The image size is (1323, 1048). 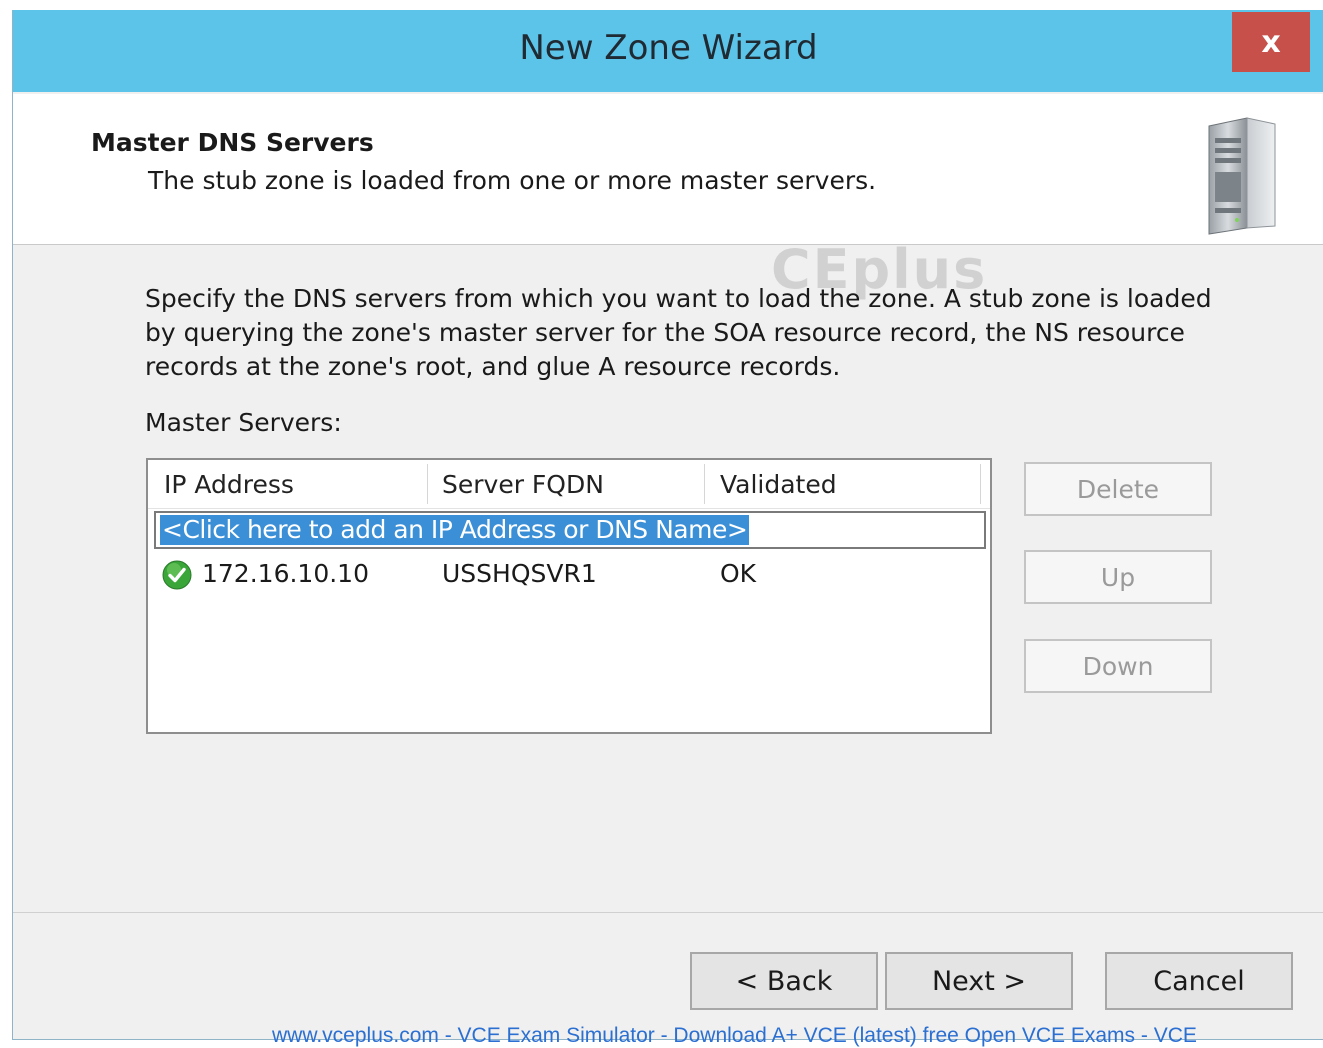 What do you see at coordinates (1118, 666) in the screenshot?
I see `down-button: Down` at bounding box center [1118, 666].